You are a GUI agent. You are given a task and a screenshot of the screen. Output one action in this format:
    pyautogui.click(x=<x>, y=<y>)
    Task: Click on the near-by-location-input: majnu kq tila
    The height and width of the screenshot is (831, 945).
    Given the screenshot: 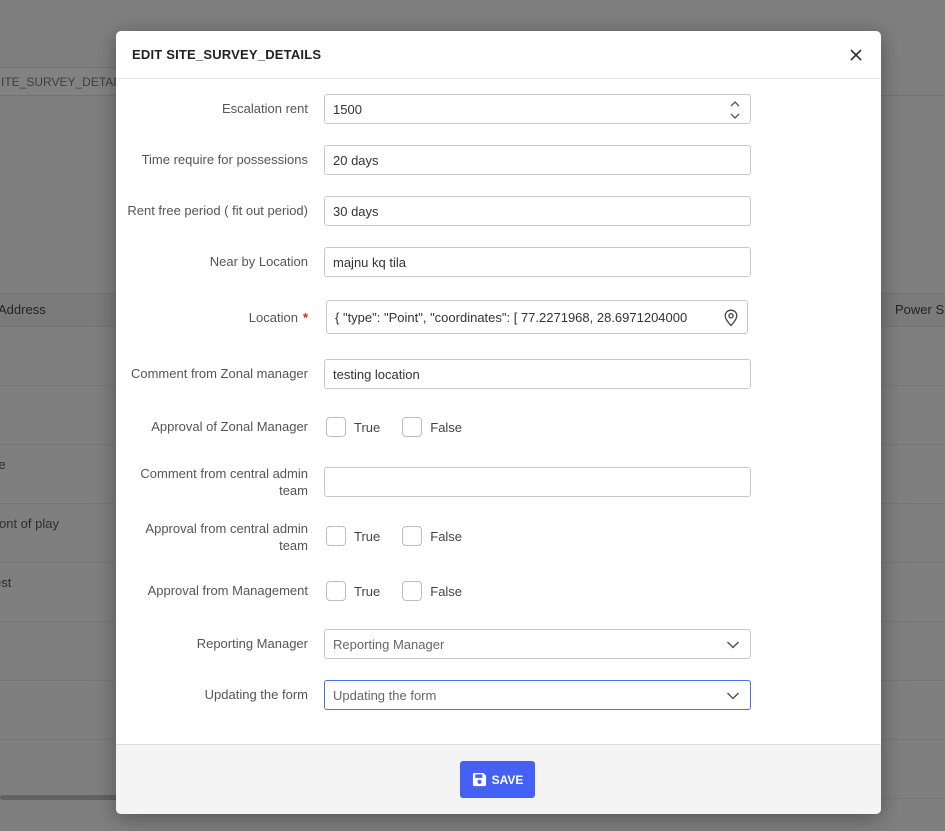 What is the action you would take?
    pyautogui.click(x=537, y=262)
    